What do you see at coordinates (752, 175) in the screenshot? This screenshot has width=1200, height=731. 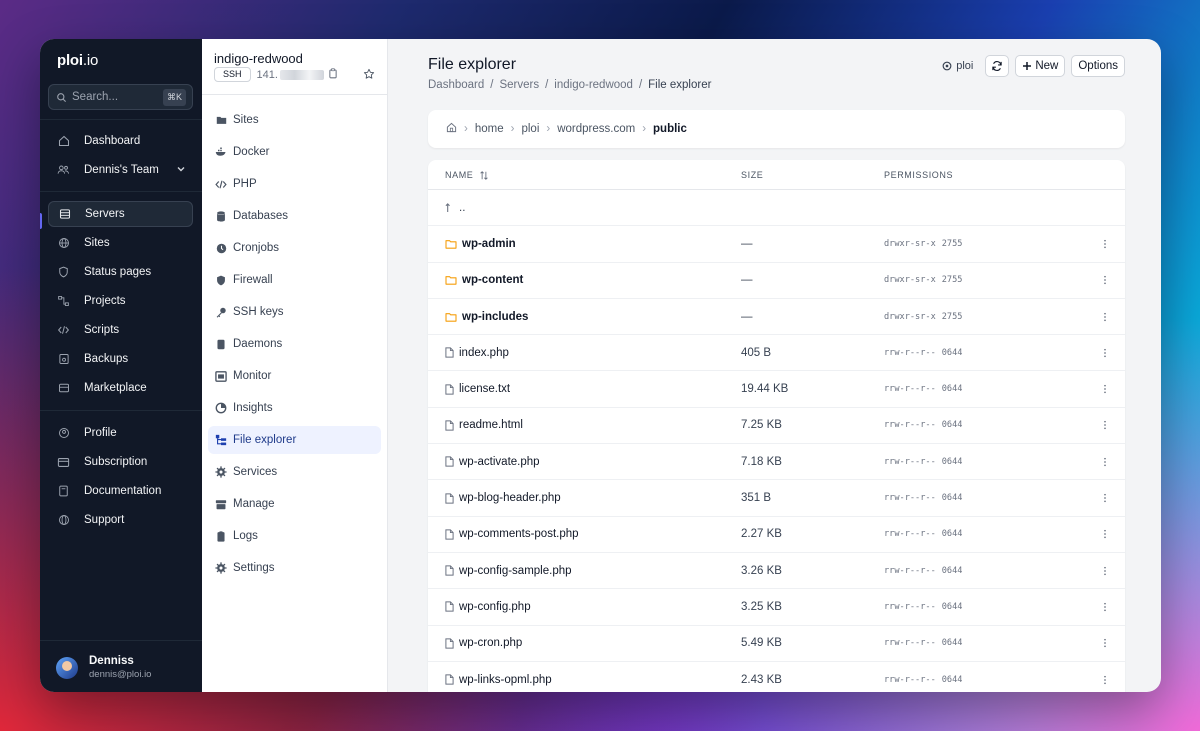 I see `column-size: SIZE` at bounding box center [752, 175].